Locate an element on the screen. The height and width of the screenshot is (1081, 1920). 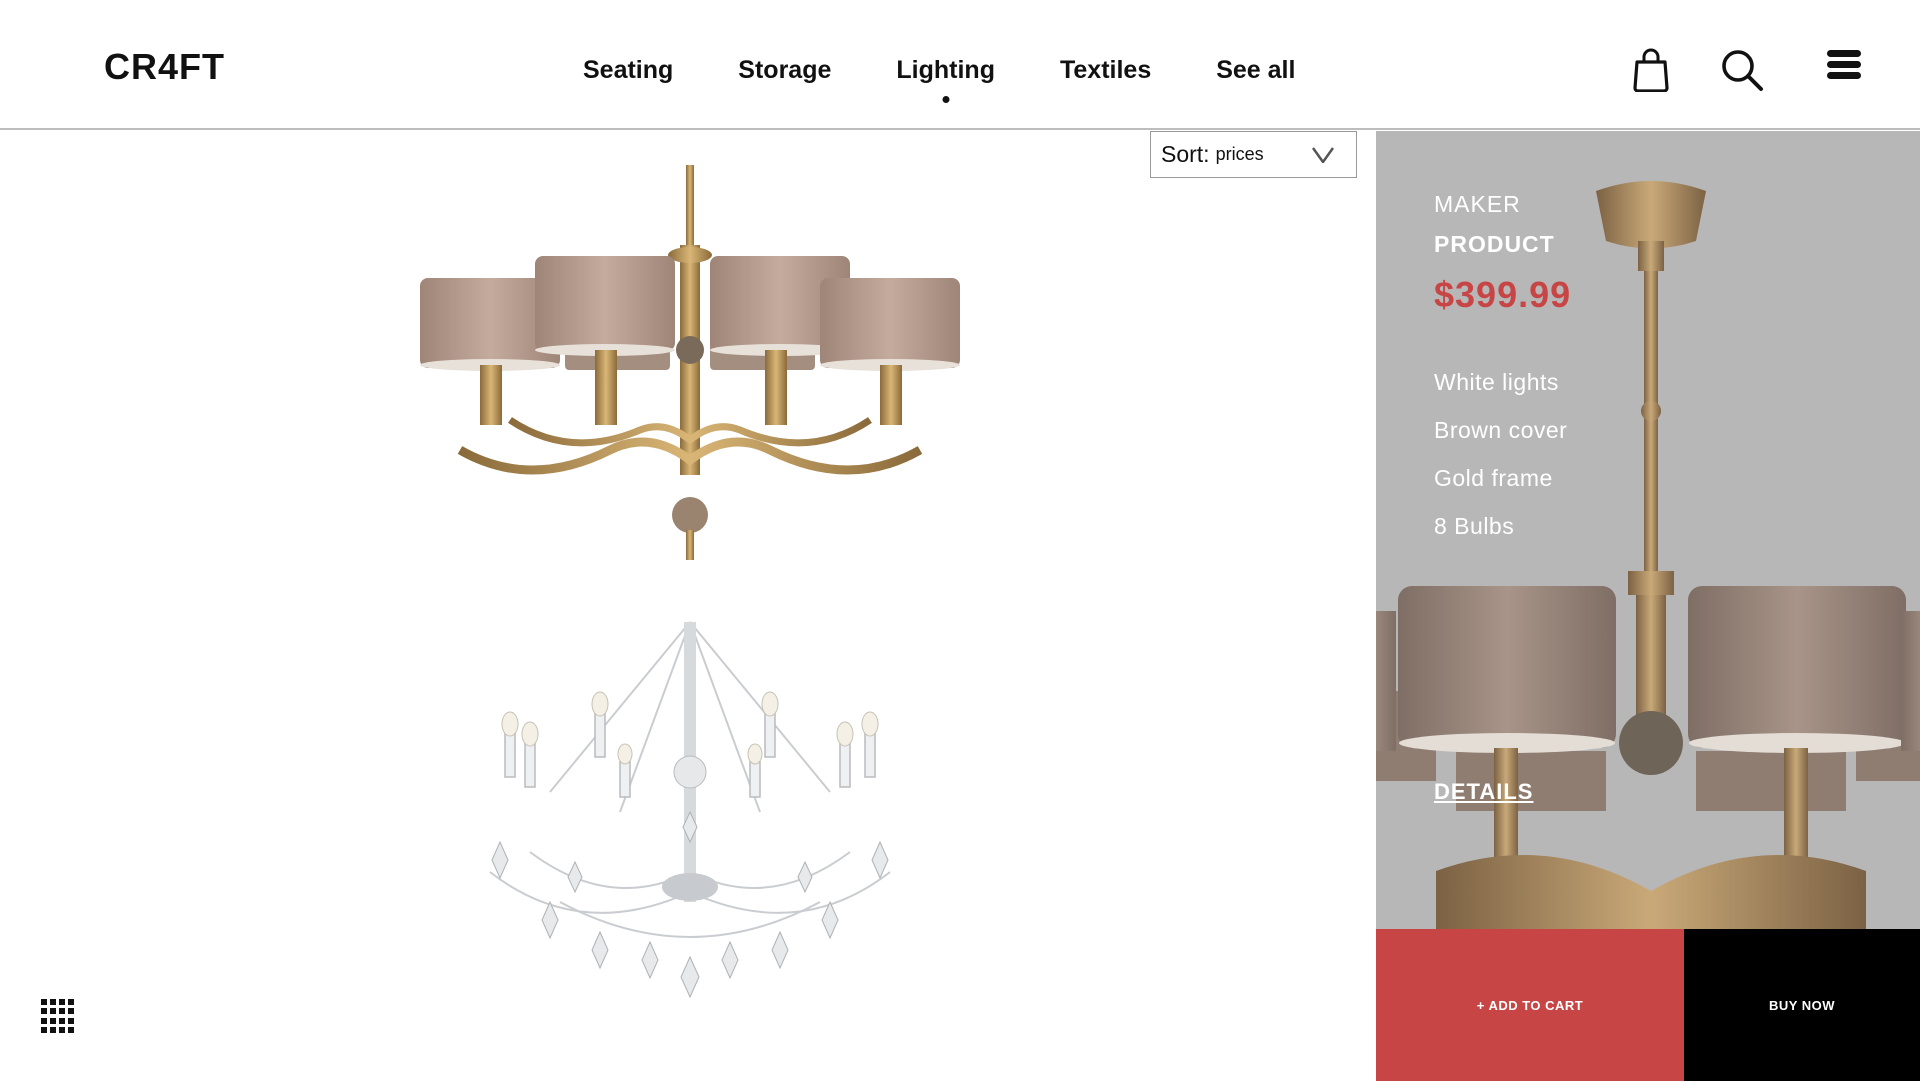
active-indicator is located at coordinates (946, 99).